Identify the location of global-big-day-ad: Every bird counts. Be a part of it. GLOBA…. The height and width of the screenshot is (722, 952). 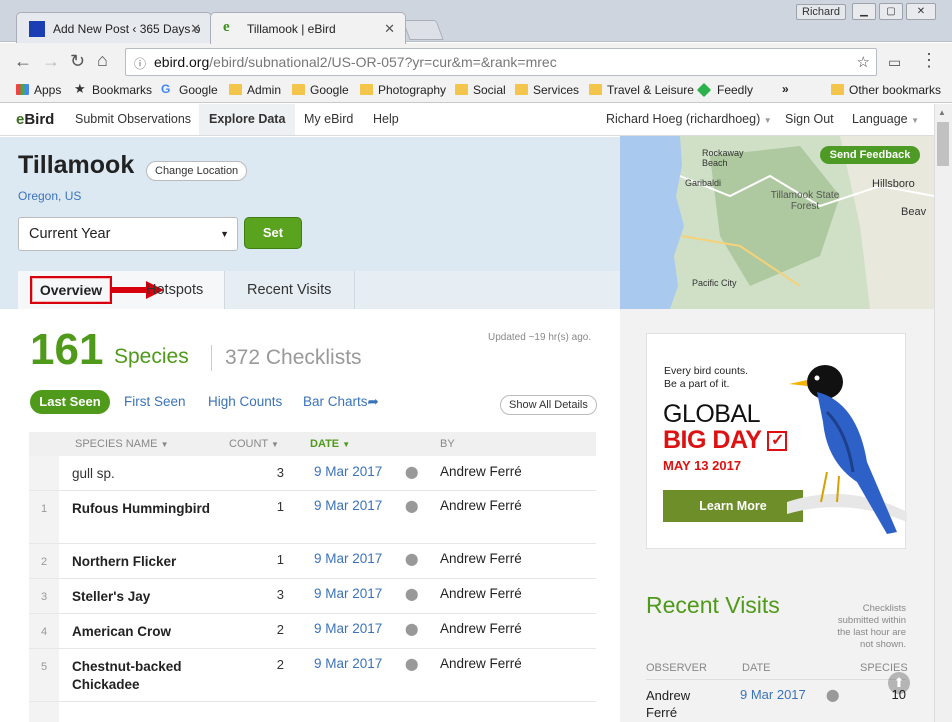
(776, 441).